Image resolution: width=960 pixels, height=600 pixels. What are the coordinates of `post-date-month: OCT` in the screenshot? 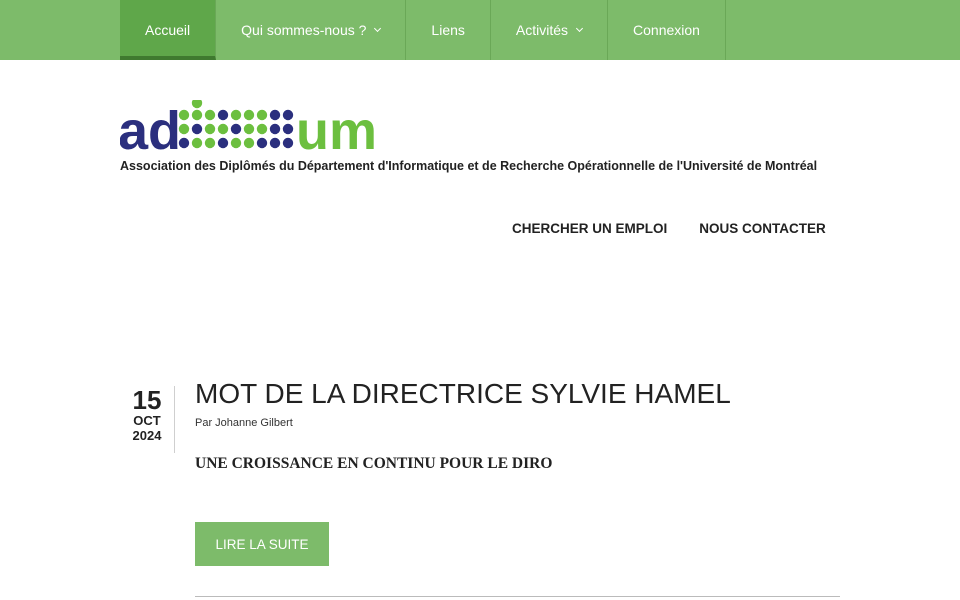 It's located at (147, 420).